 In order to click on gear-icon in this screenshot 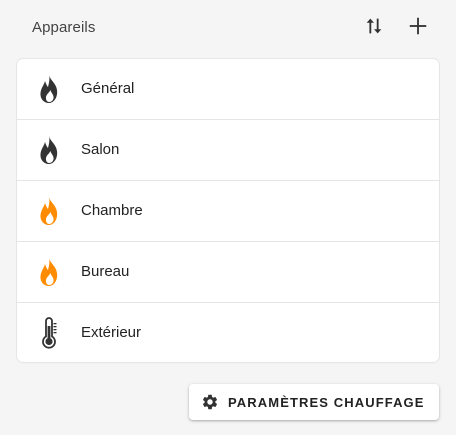, I will do `click(210, 402)`.